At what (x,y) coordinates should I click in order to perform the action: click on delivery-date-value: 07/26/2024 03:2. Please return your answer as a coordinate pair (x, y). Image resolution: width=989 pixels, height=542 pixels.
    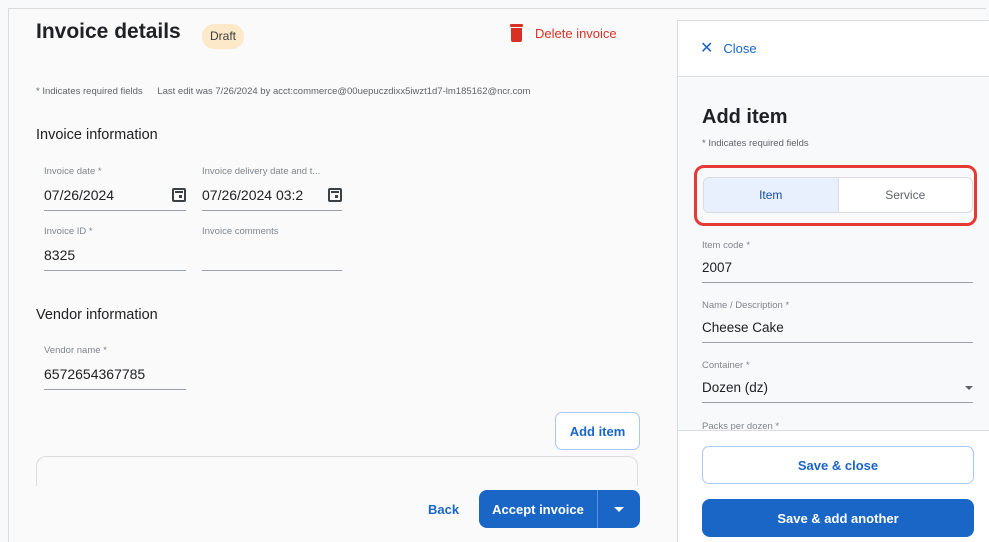
    Looking at the image, I should click on (253, 194).